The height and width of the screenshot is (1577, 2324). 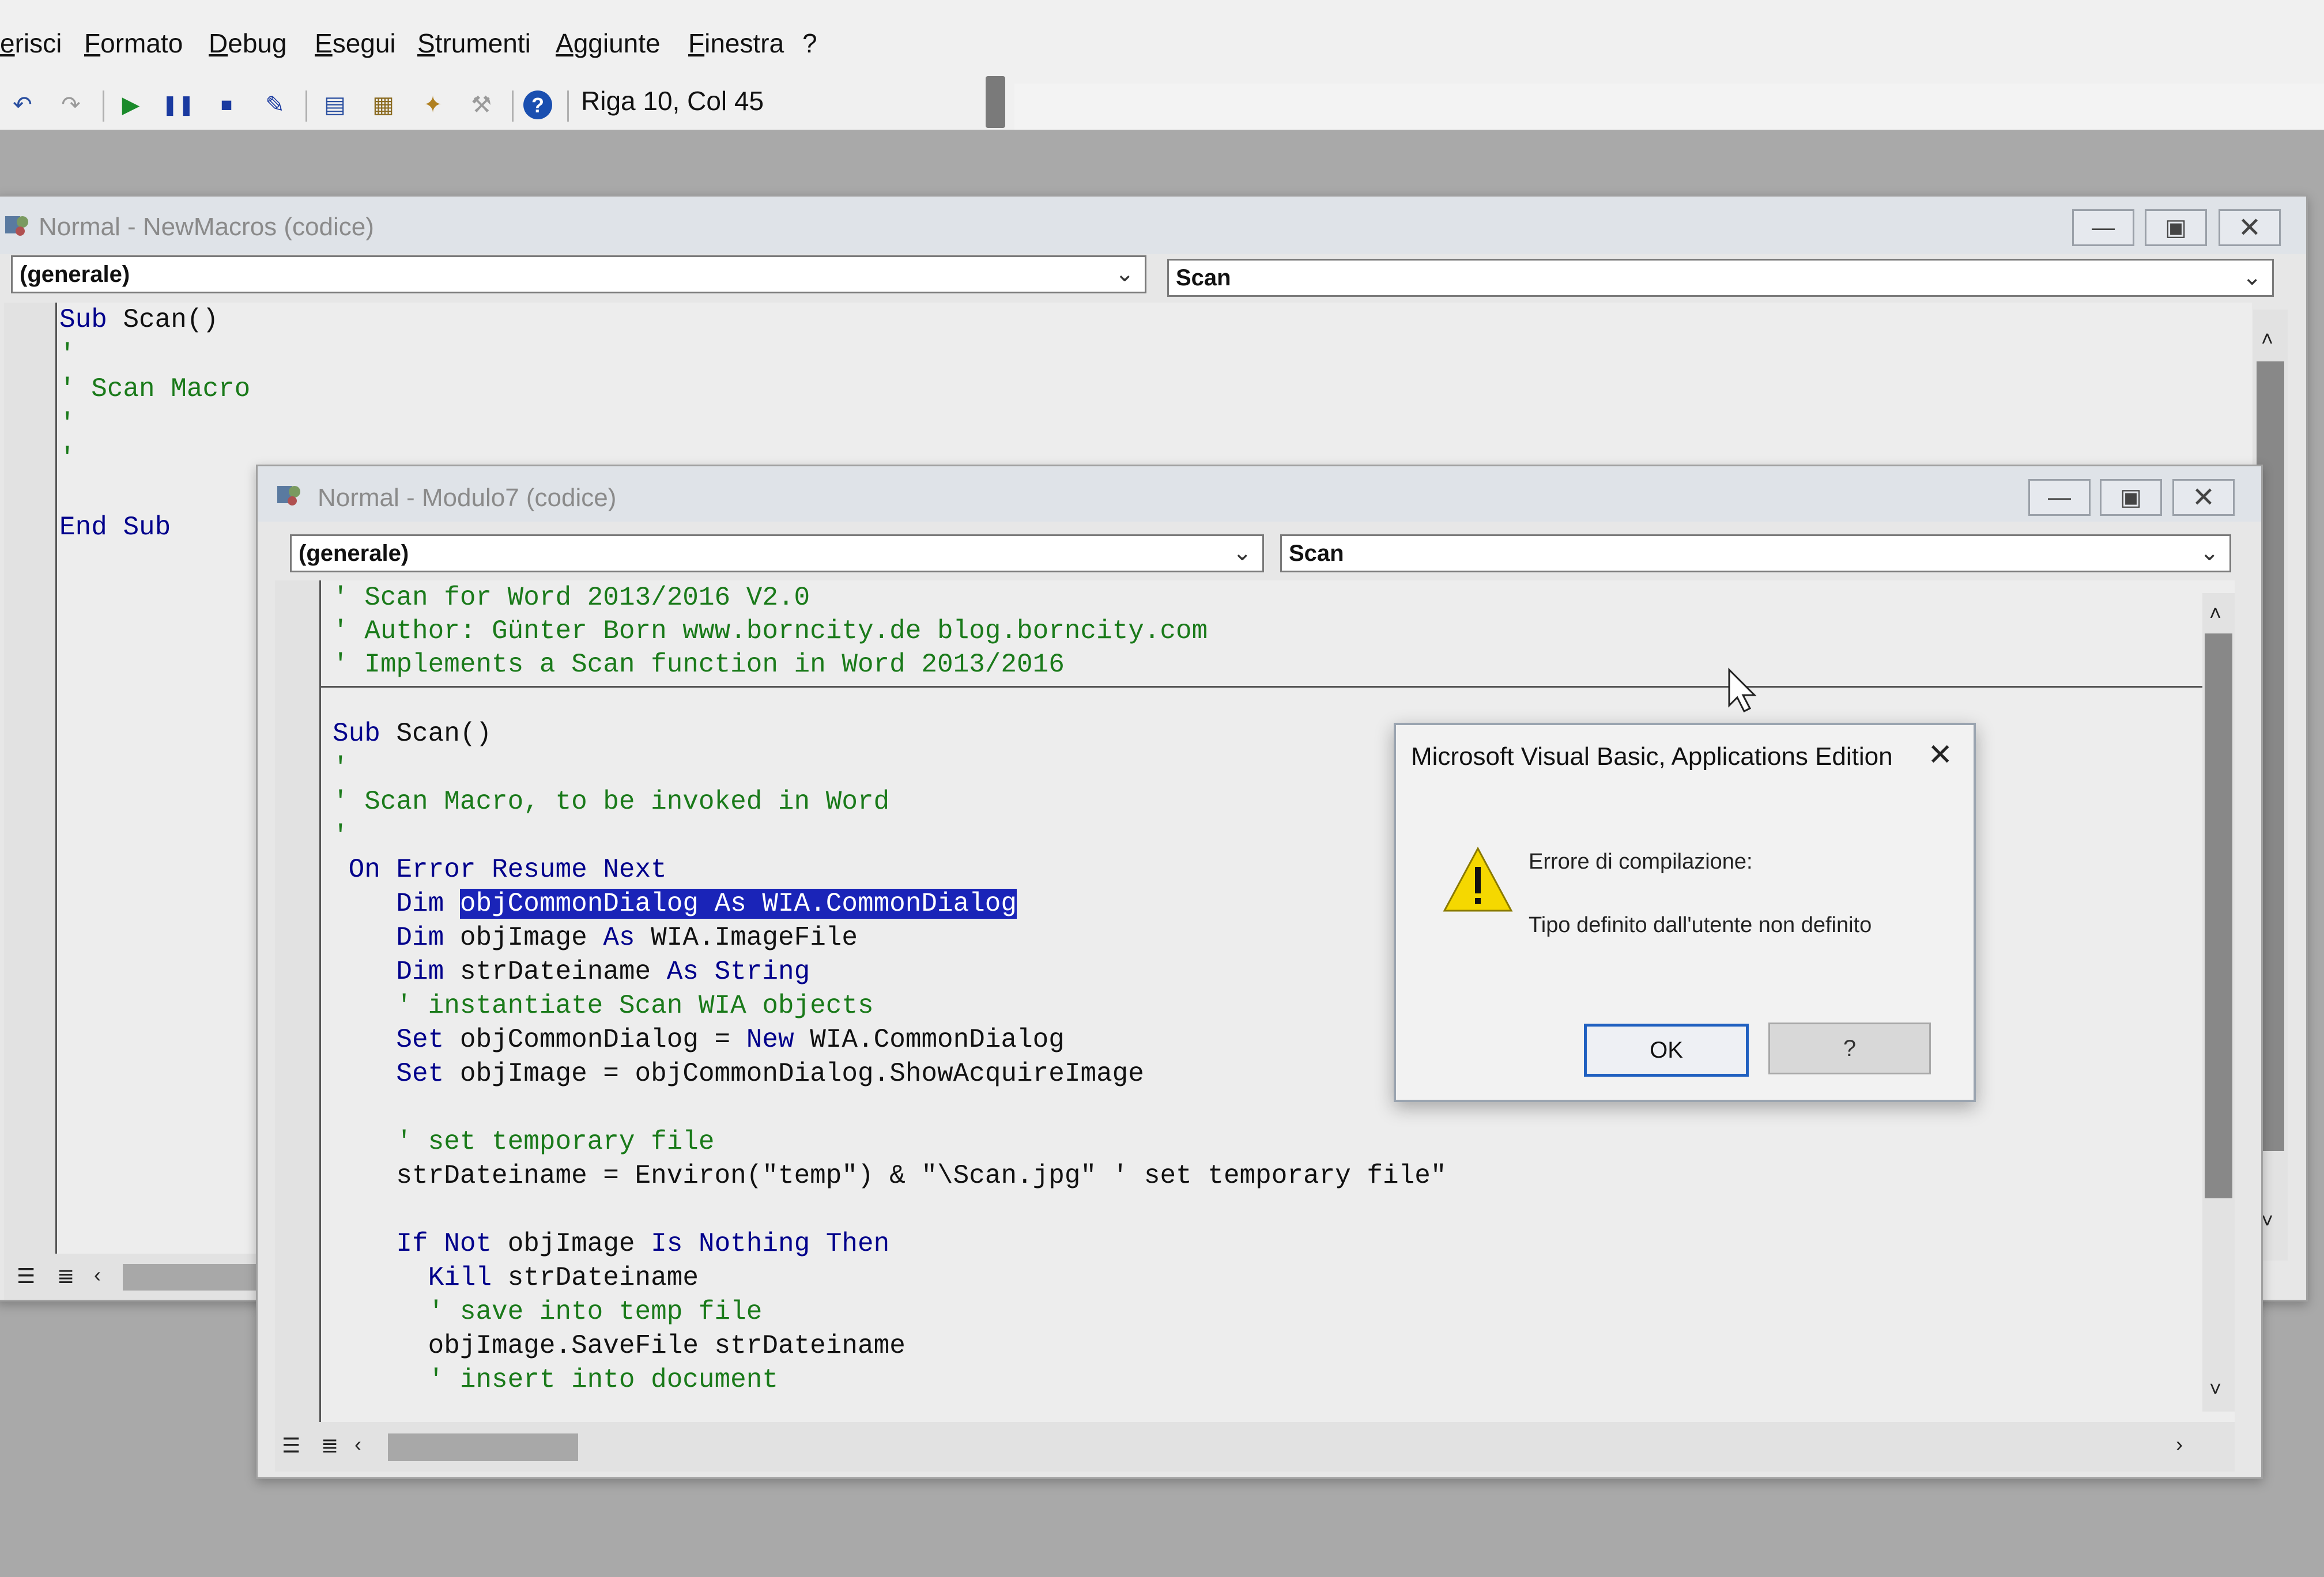 What do you see at coordinates (226, 104) in the screenshot?
I see `stop-icon: ■` at bounding box center [226, 104].